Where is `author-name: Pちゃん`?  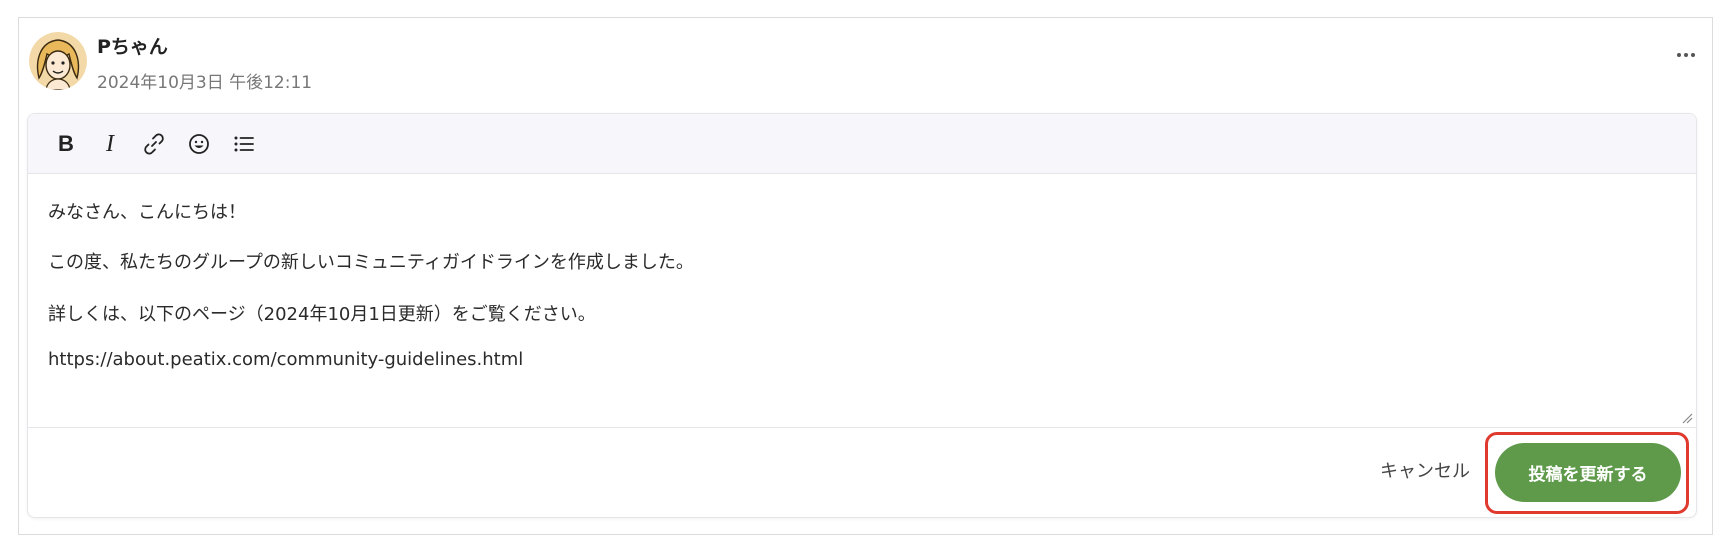 author-name: Pちゃん is located at coordinates (132, 45).